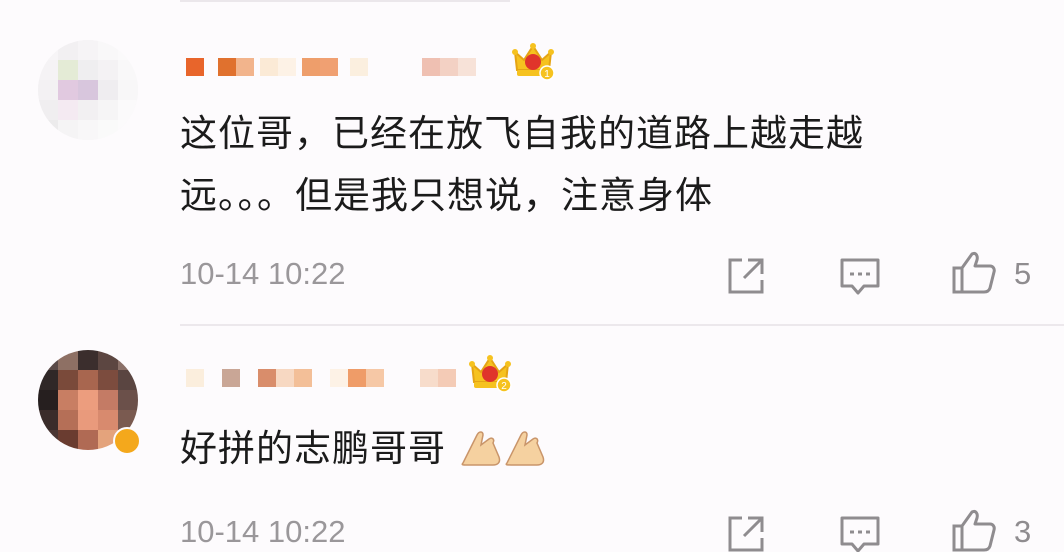  I want to click on comment-text-line: 这位哥，已经在放飞自我的道路上越走越, so click(522, 133).